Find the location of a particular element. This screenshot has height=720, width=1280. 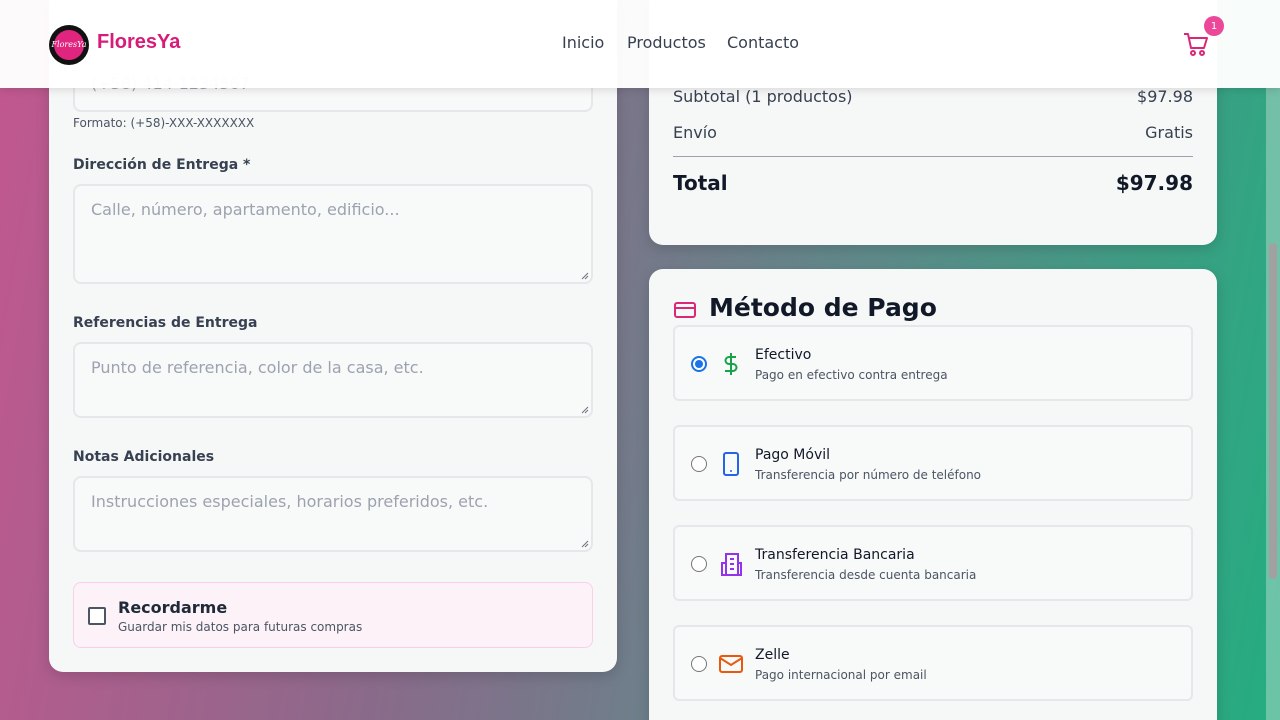

option-subtitle: Pago en efectivo contra entrega is located at coordinates (851, 375).